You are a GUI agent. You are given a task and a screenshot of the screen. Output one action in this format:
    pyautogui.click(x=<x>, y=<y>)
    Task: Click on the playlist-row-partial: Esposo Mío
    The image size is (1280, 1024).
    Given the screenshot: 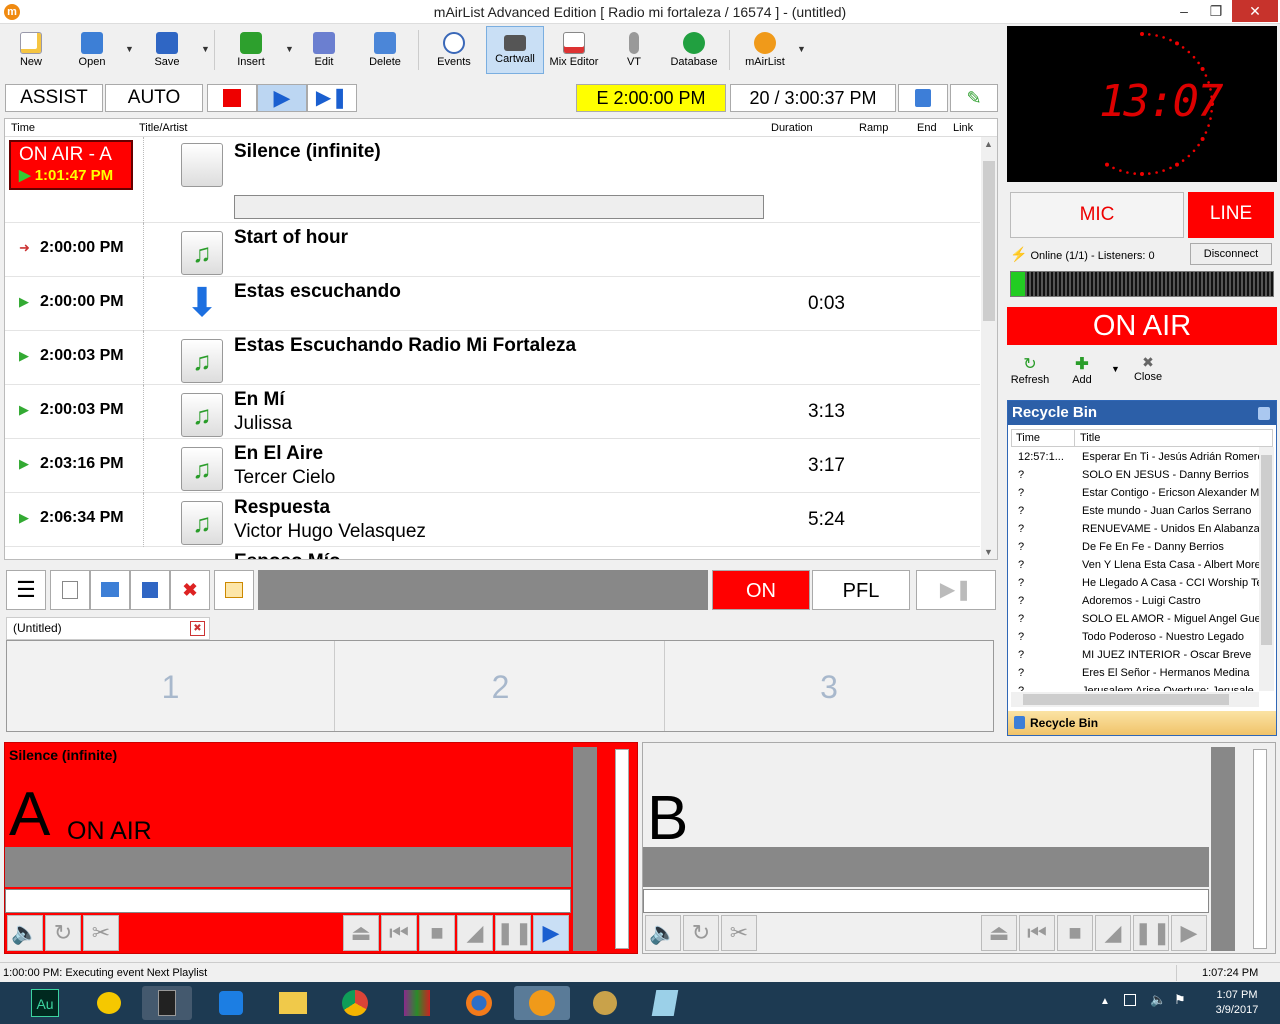 What is the action you would take?
    pyautogui.click(x=492, y=553)
    